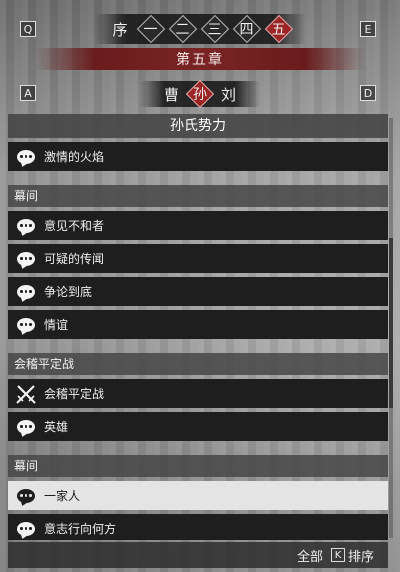 Image resolution: width=400 pixels, height=572 pixels. I want to click on crossed-swords-icon, so click(26, 394).